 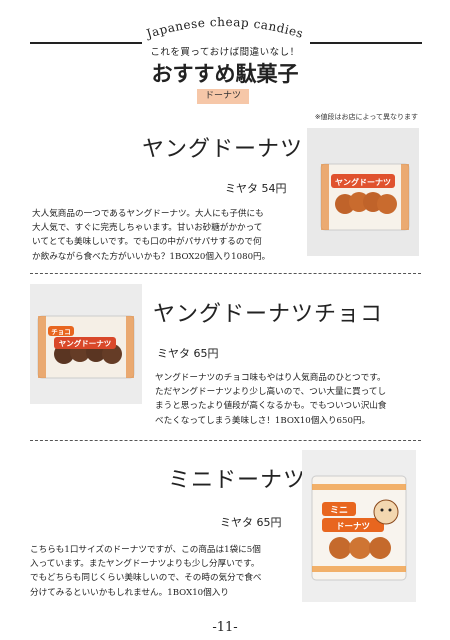 I want to click on arc-title-text: Japanese cheap candies, so click(x=224, y=28).